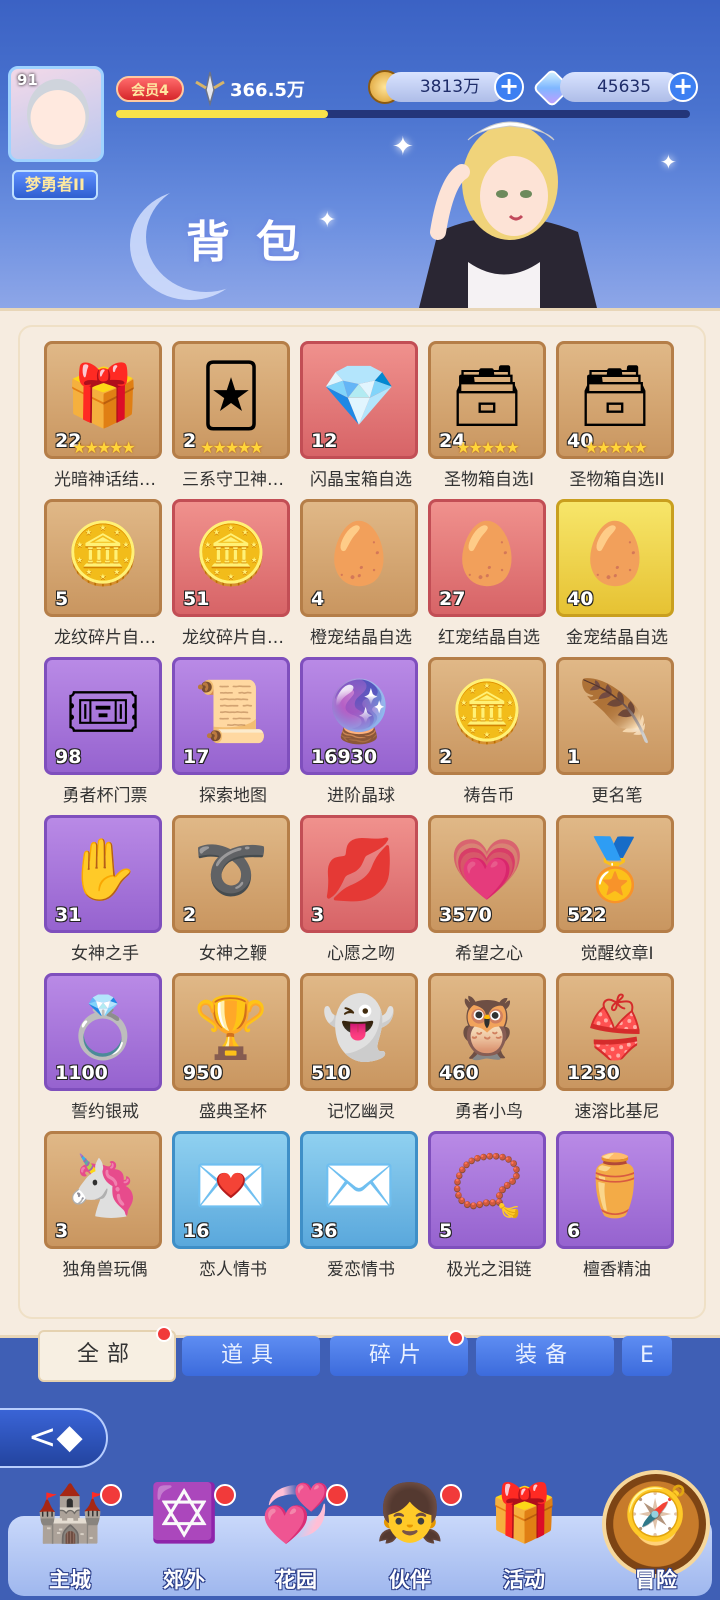  What do you see at coordinates (617, 1112) in the screenshot?
I see `item-name: 速溶比基尼` at bounding box center [617, 1112].